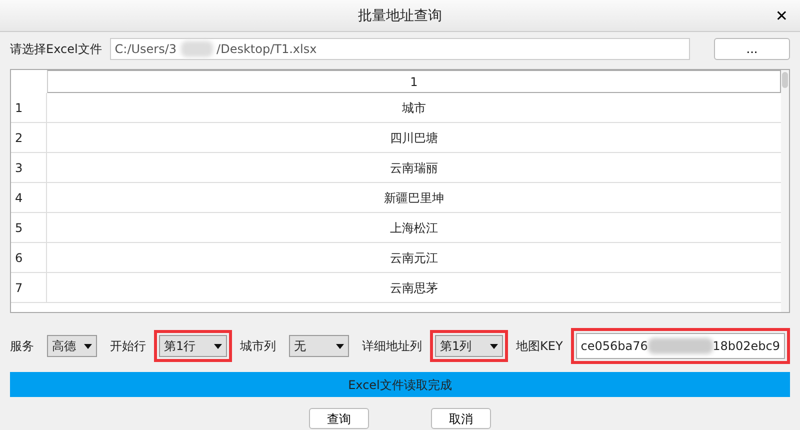  Describe the element at coordinates (414, 168) in the screenshot. I see `table-cell-text: 云南瑞丽` at that location.